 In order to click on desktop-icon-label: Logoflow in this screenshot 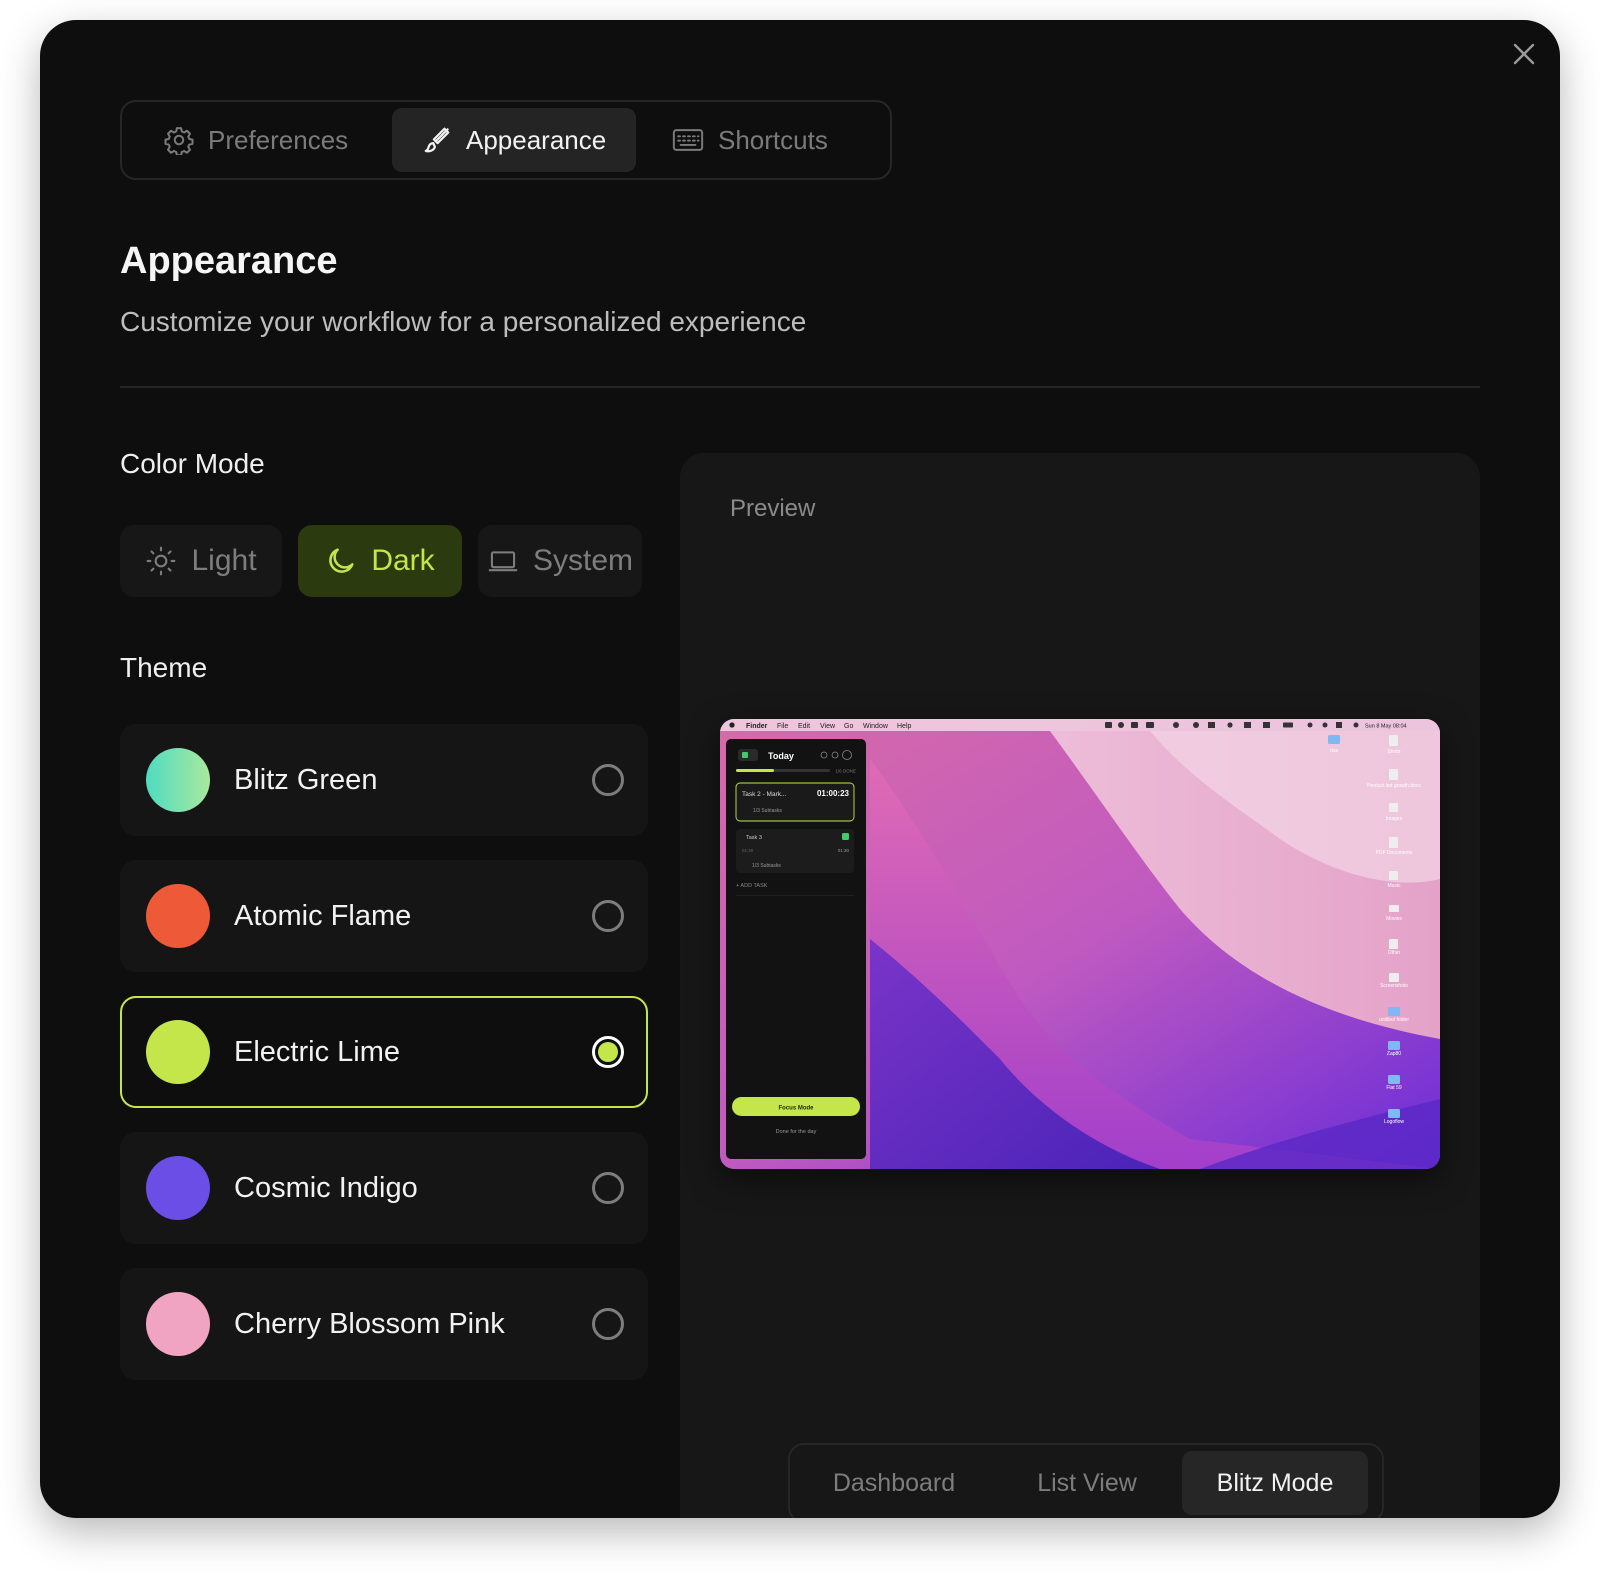, I will do `click(1394, 1122)`.